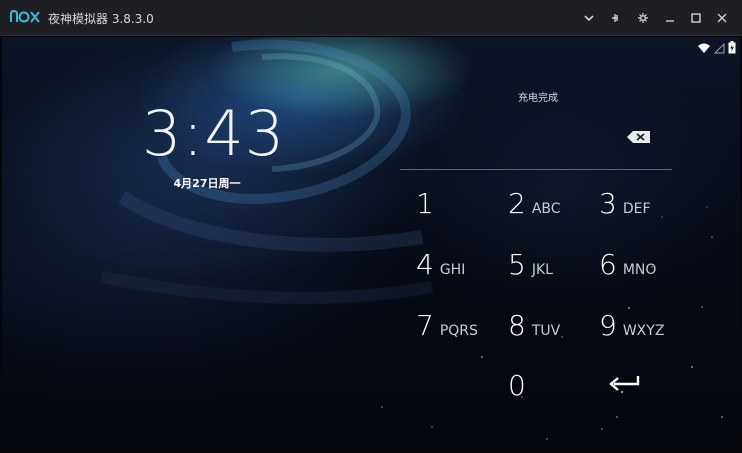 The width and height of the screenshot is (742, 453). What do you see at coordinates (452, 270) in the screenshot?
I see `key-letters: GHI` at bounding box center [452, 270].